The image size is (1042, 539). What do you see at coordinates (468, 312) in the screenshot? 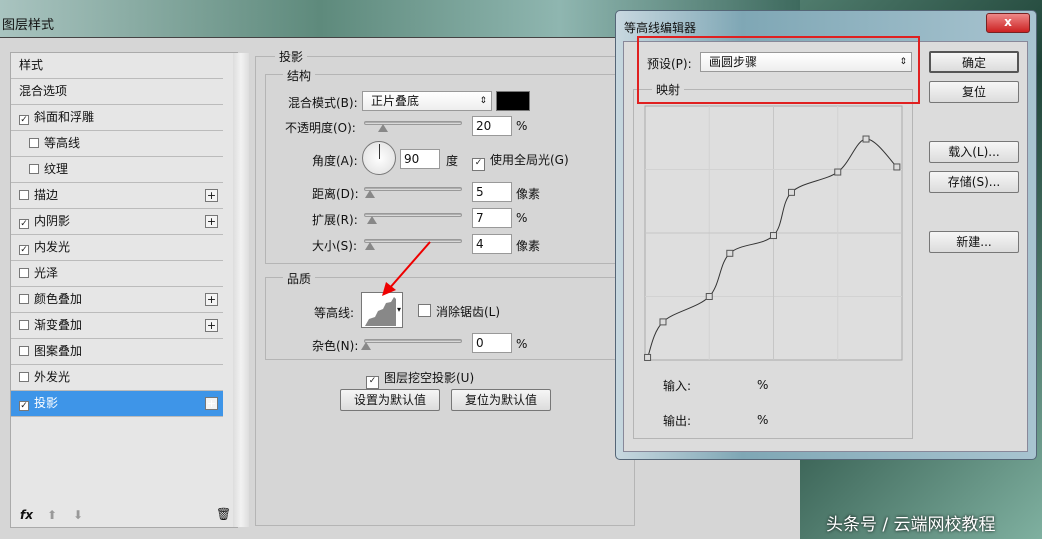
I see `antialias-label: 消除锯齿(L)` at bounding box center [468, 312].